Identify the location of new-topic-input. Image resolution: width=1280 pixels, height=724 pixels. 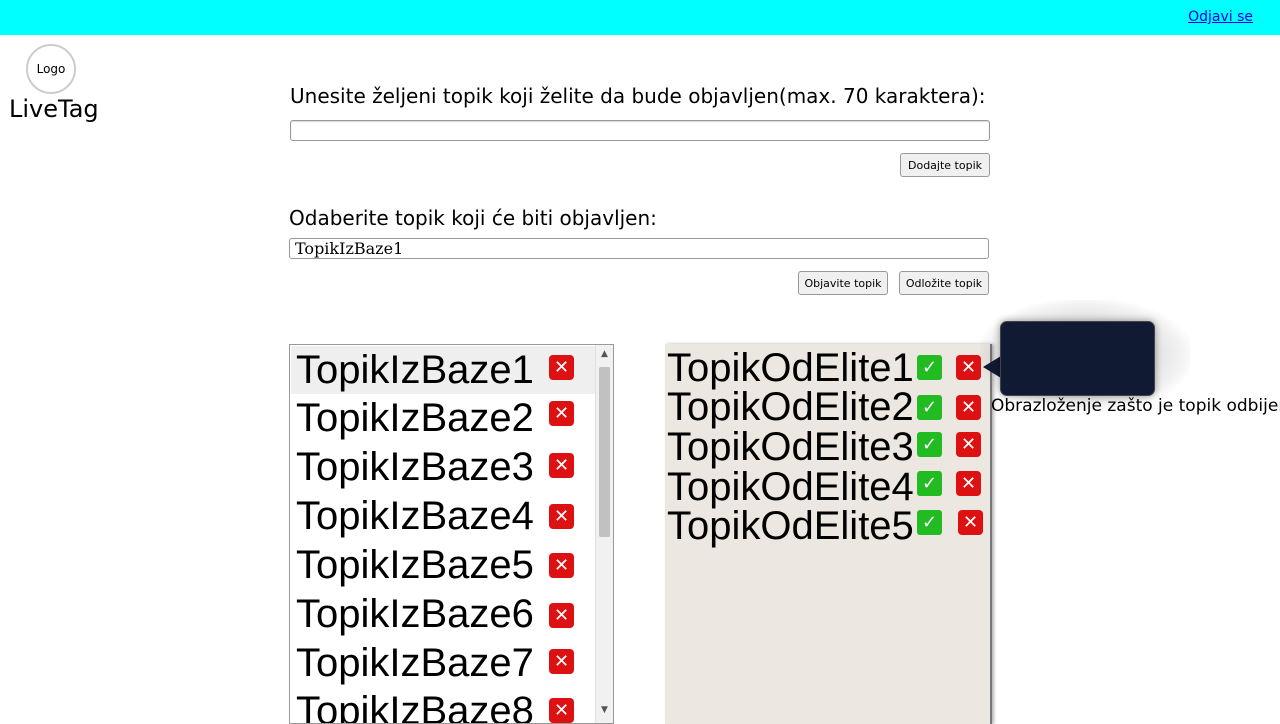
(640, 130).